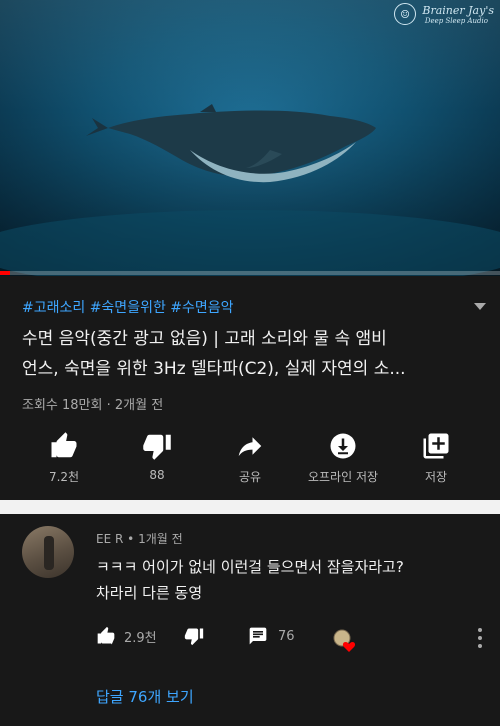 Image resolution: width=500 pixels, height=726 pixels. Describe the element at coordinates (145, 696) in the screenshot. I see `view-replies-link: 답글 76개 보기` at that location.